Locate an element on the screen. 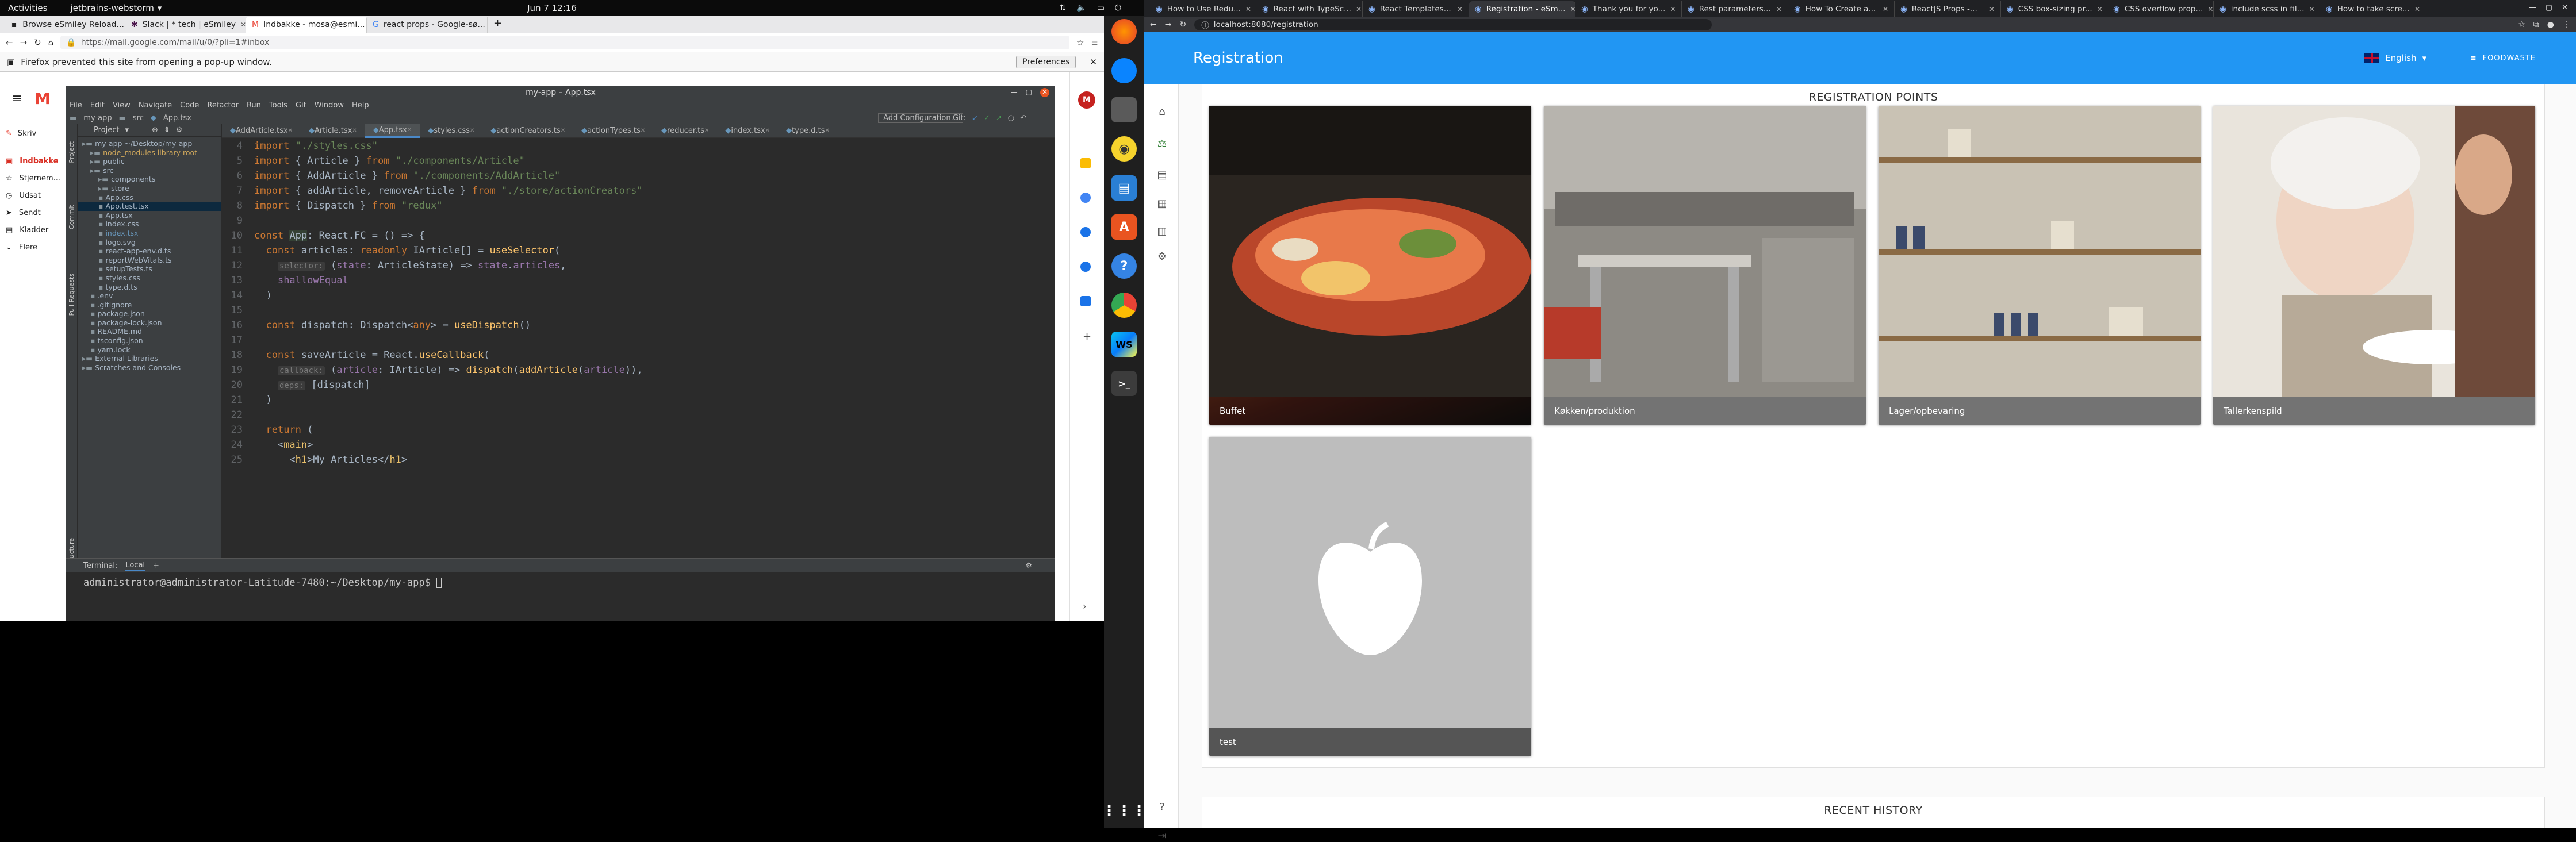 This screenshot has height=842, width=2576. rollback-icon: ↶ is located at coordinates (1023, 118).